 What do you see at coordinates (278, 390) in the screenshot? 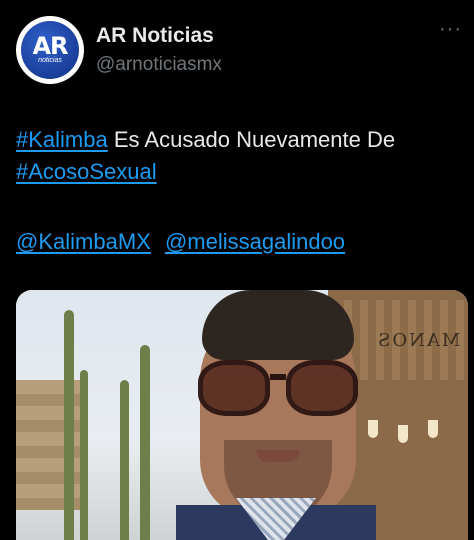
I see `sunglasses-icon` at bounding box center [278, 390].